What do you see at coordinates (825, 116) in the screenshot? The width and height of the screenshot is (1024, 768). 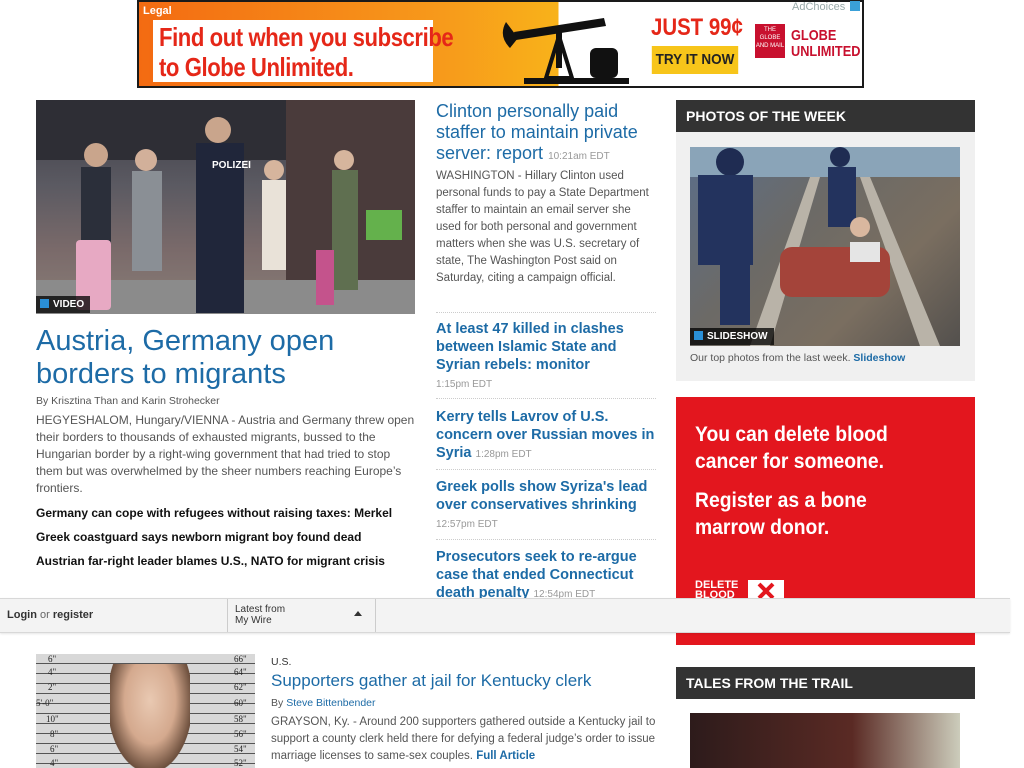 I see `photos-of-week-header: PHOTOS OF THE WEEK` at bounding box center [825, 116].